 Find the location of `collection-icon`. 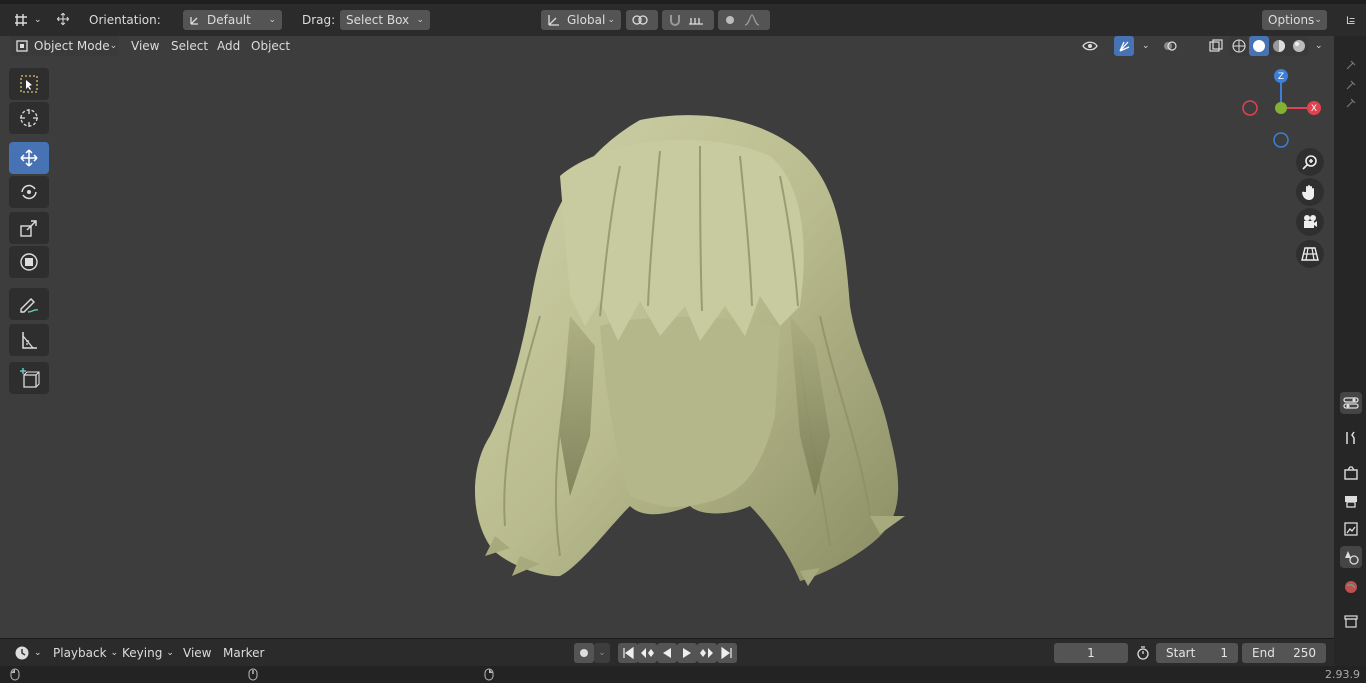

collection-icon is located at coordinates (1351, 621).